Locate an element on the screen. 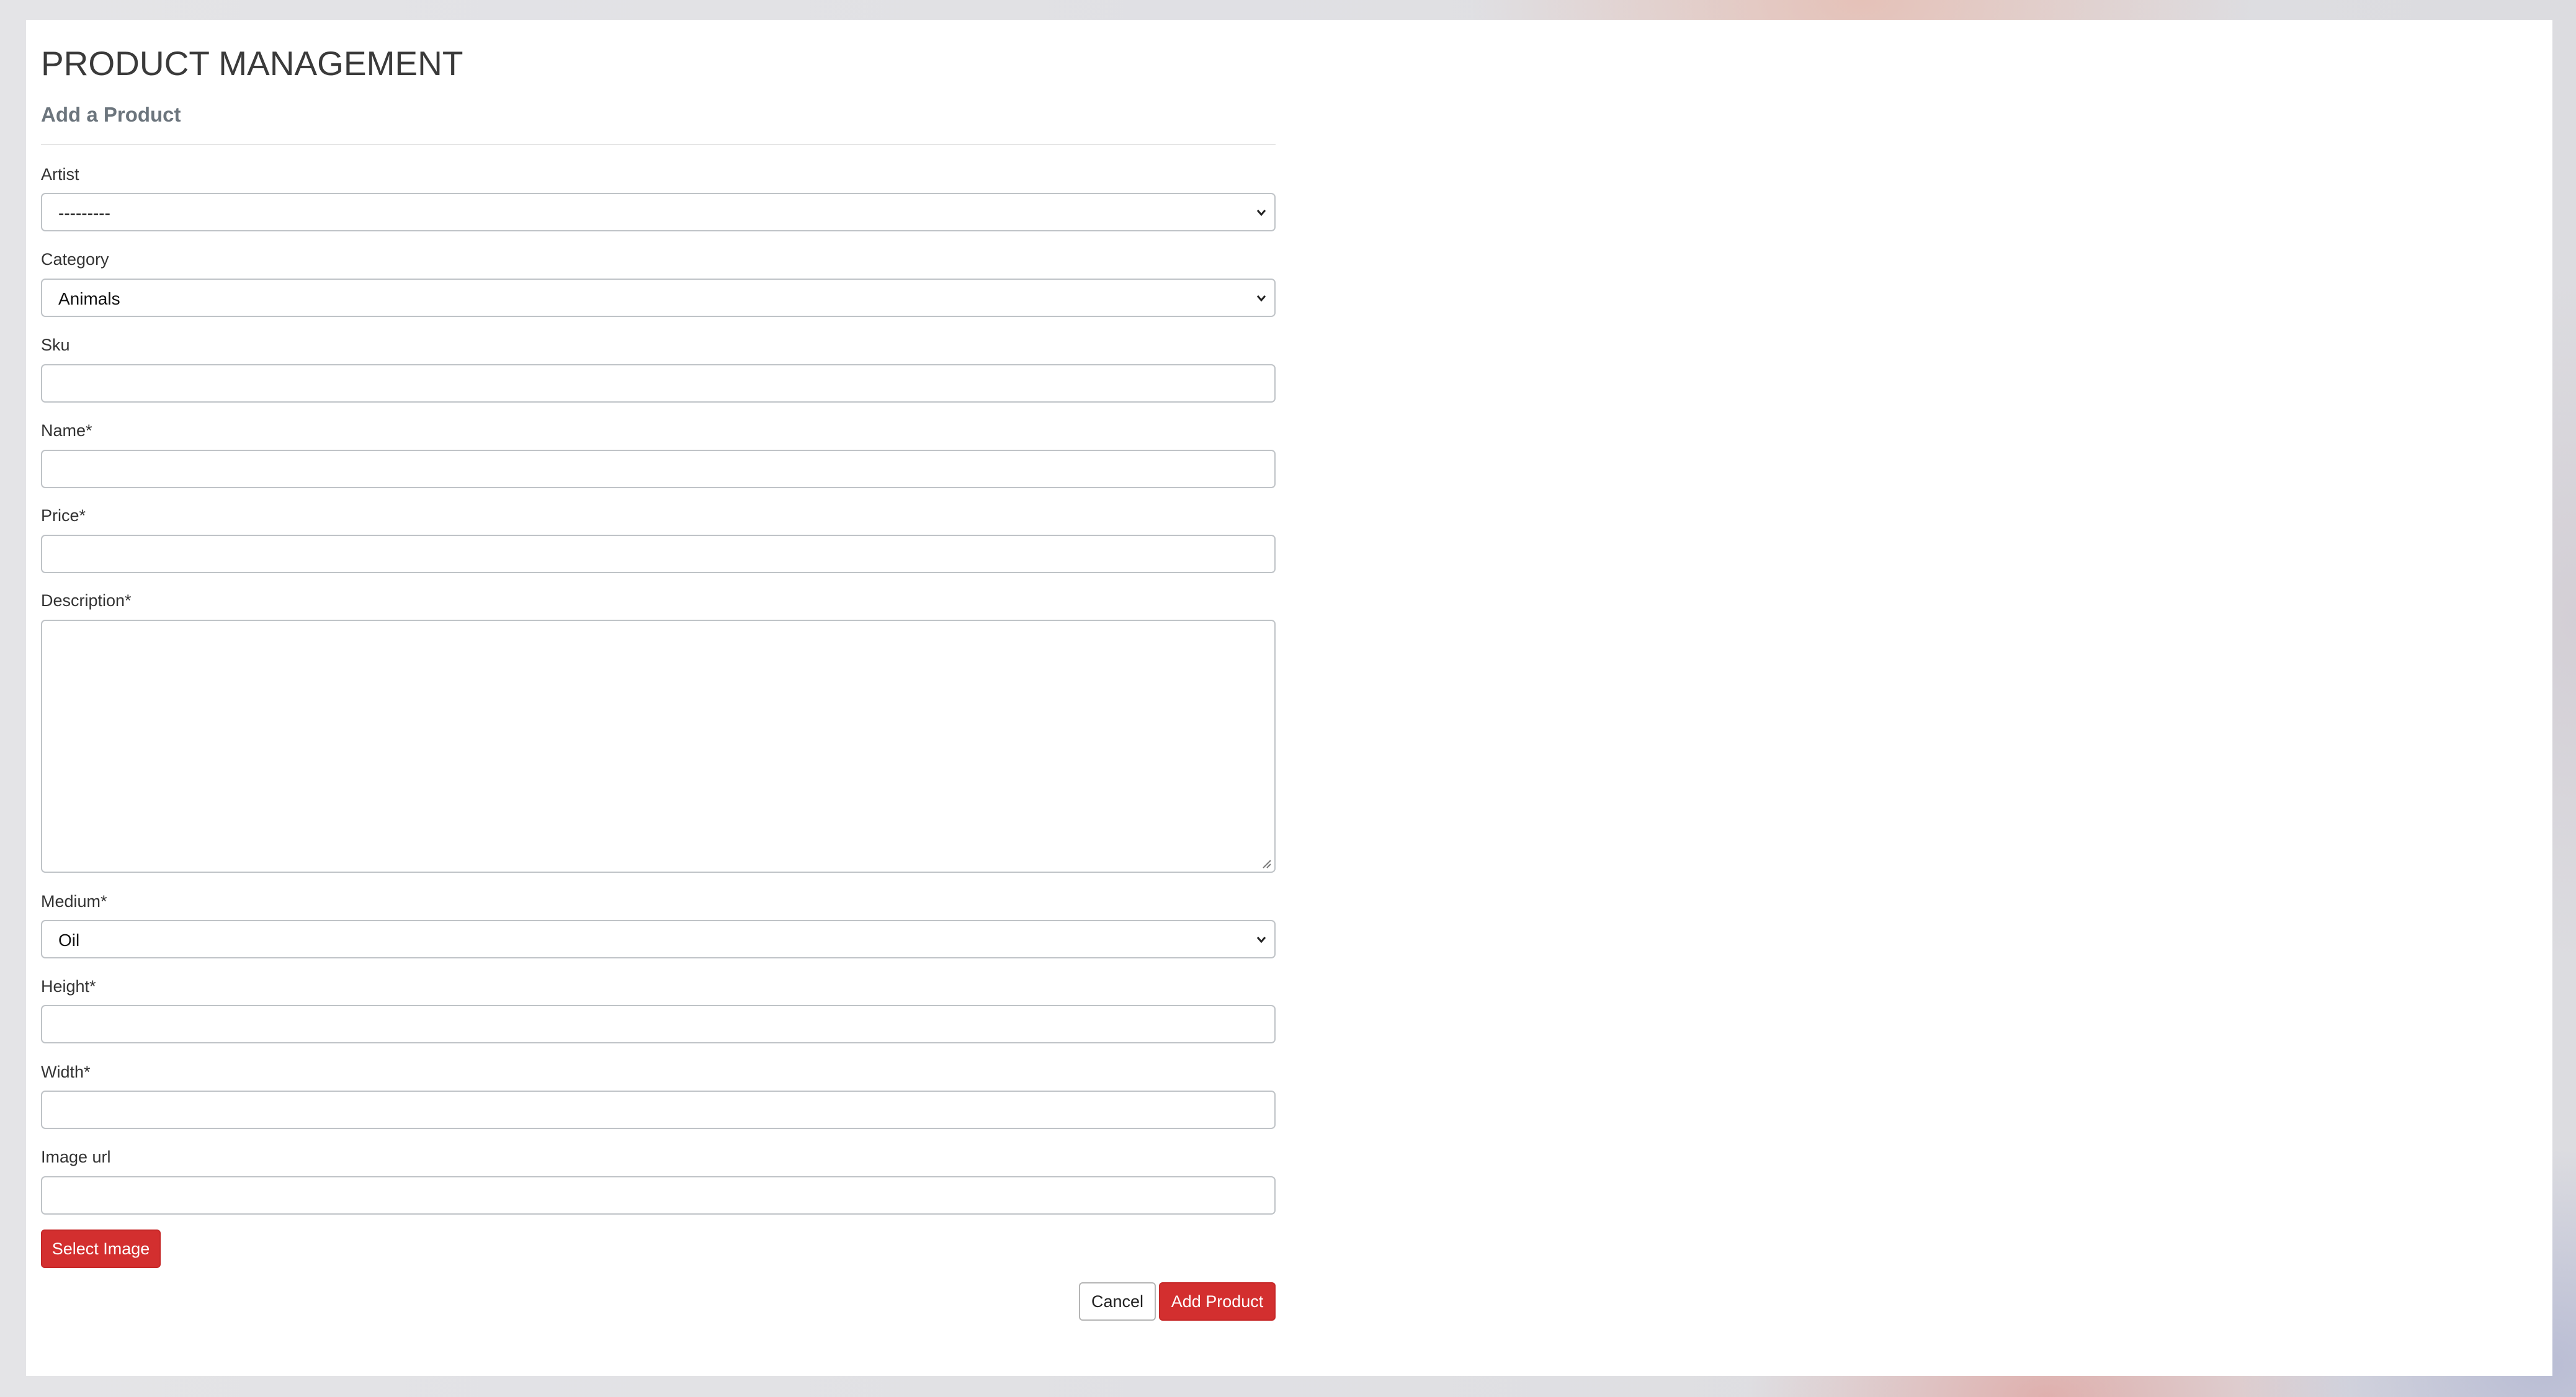 The image size is (2576, 1397). form-subtitle: Add a Product is located at coordinates (111, 115).